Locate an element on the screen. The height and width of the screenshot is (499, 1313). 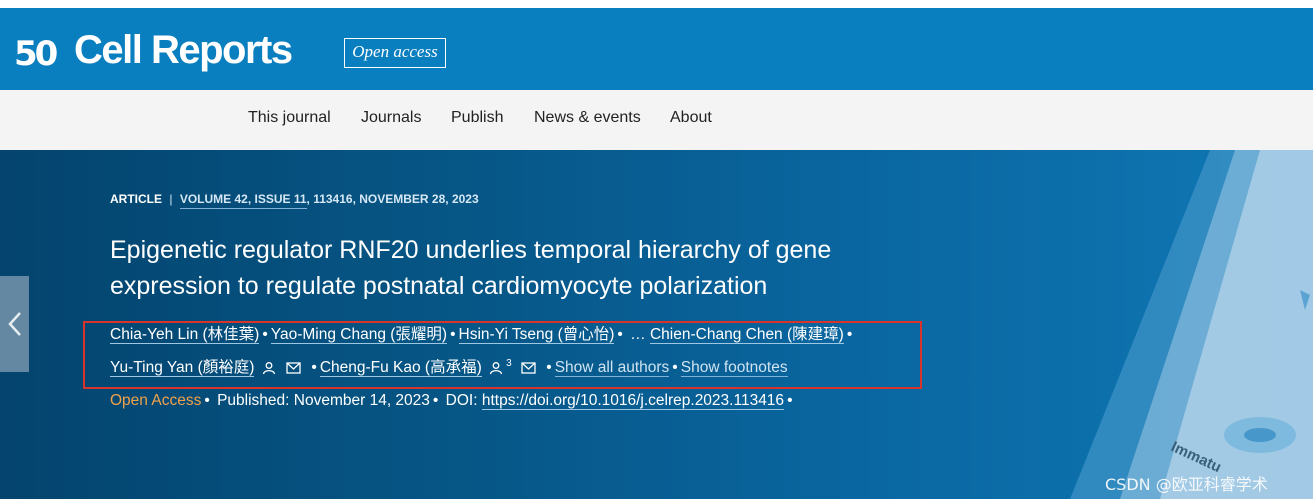
published-date: Published: November 14, 2023 is located at coordinates (323, 400).